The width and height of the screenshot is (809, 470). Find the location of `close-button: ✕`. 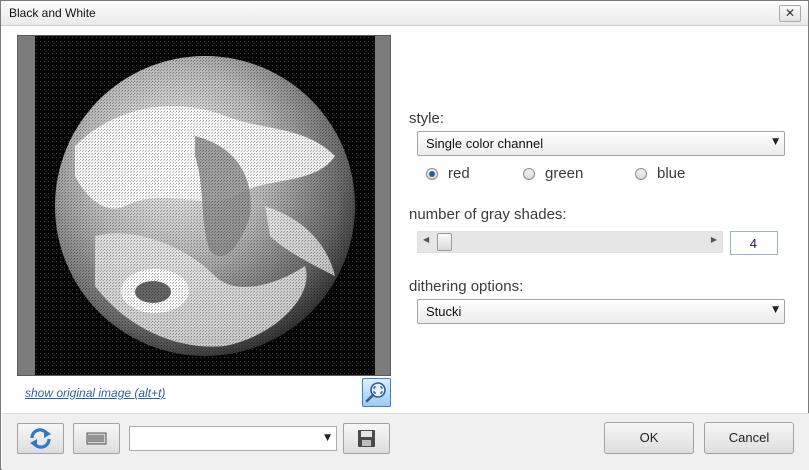

close-button: ✕ is located at coordinates (790, 13).